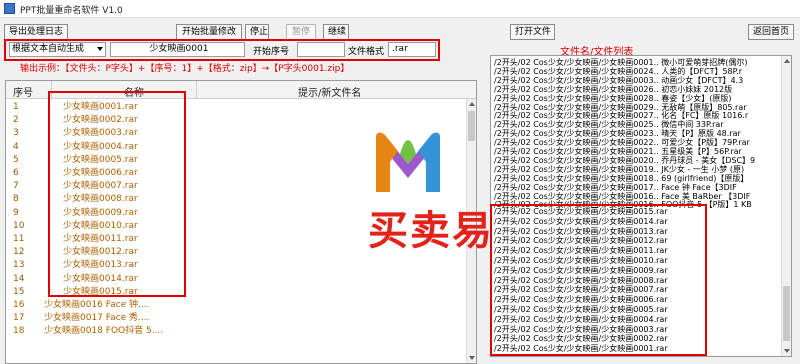  What do you see at coordinates (257, 32) in the screenshot?
I see `stop-button: 停止` at bounding box center [257, 32].